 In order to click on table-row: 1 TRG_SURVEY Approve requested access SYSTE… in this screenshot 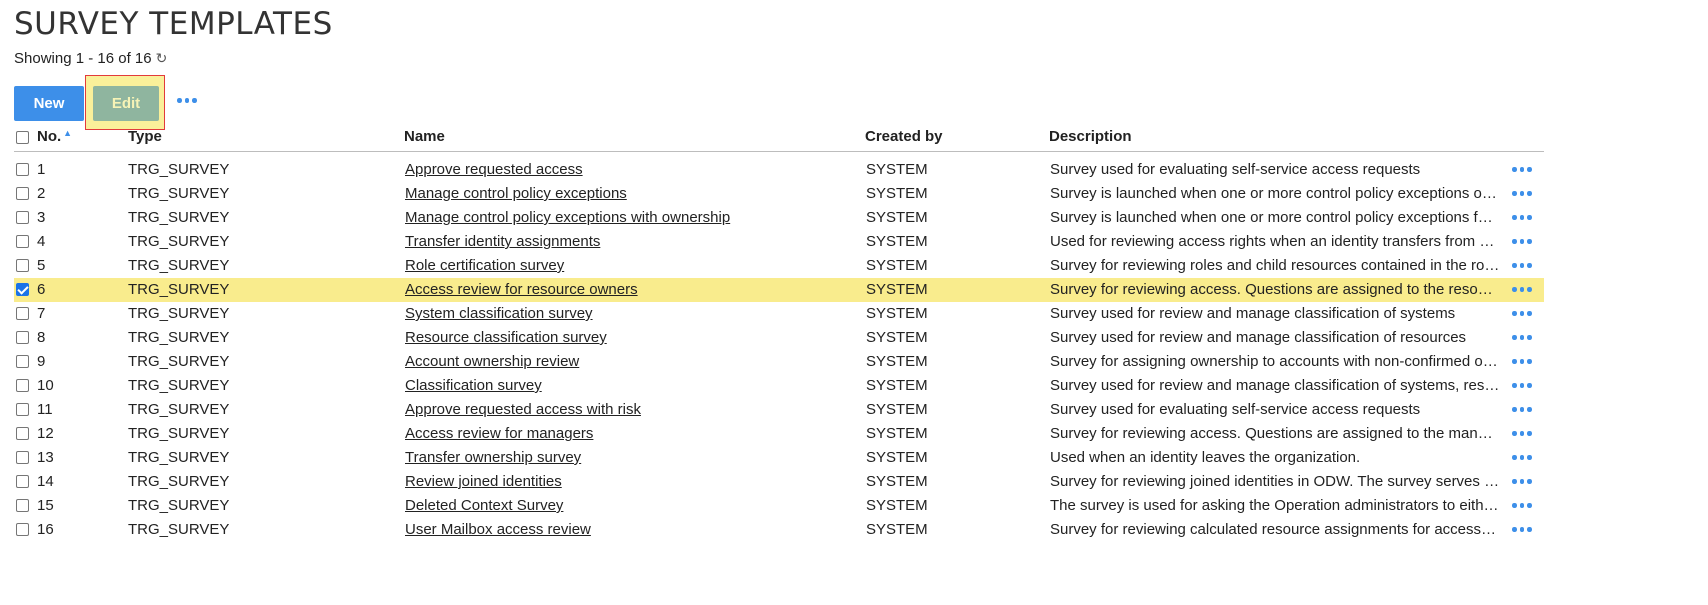, I will do `click(779, 170)`.